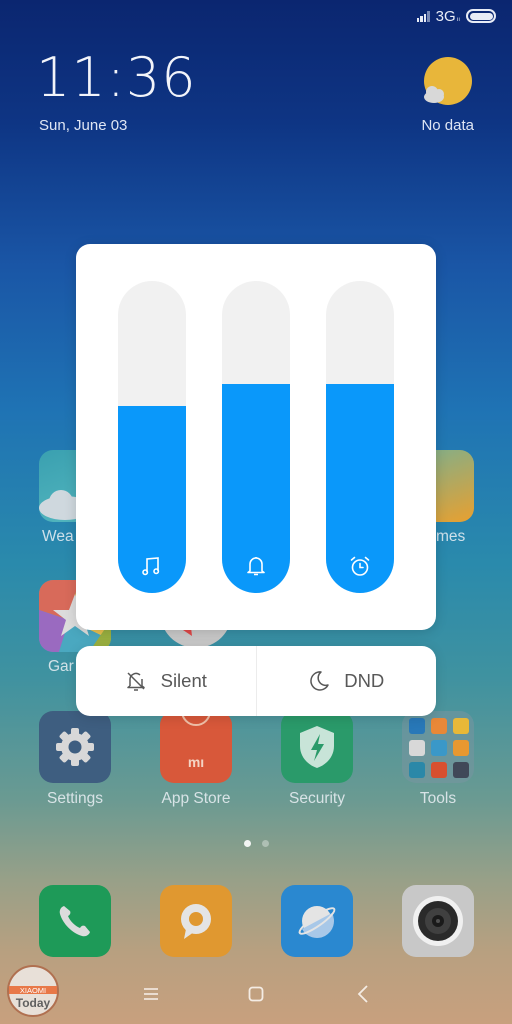 Image resolution: width=512 pixels, height=1024 pixels. I want to click on planet-icon, so click(317, 922).